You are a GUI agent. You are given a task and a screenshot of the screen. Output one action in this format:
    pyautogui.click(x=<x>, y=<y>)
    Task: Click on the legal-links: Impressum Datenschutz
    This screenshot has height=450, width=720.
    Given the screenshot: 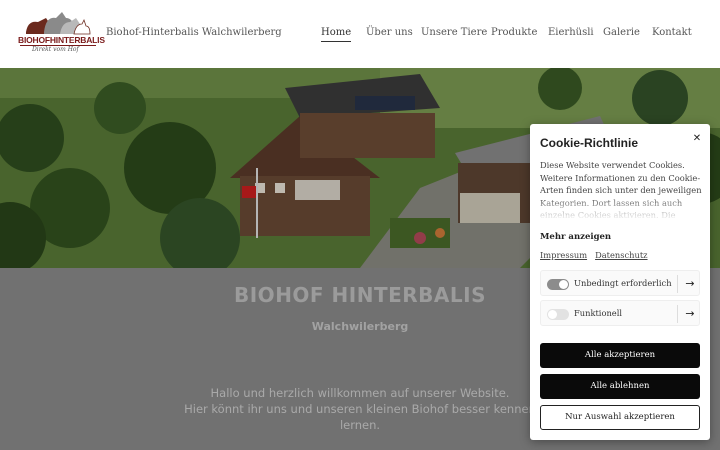 What is the action you would take?
    pyautogui.click(x=598, y=255)
    